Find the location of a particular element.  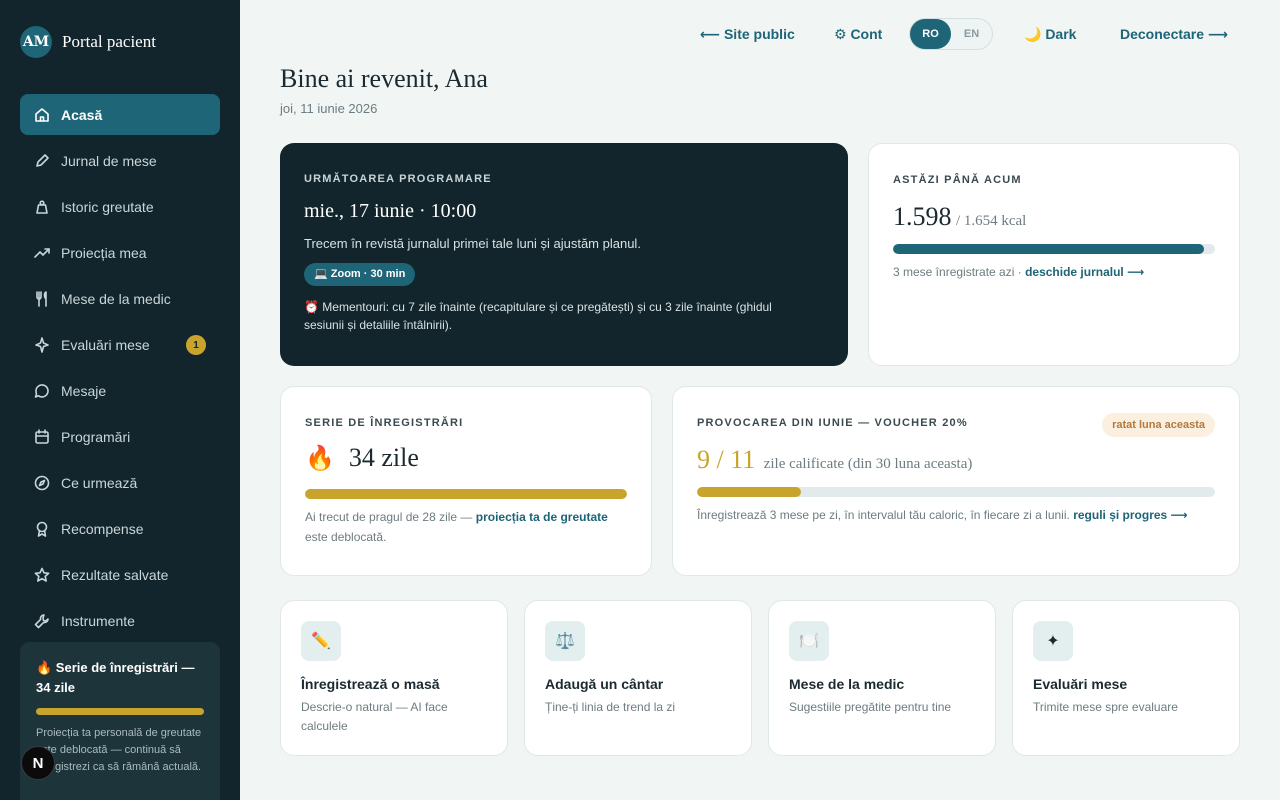

challenge-progress-fill is located at coordinates (749, 492).